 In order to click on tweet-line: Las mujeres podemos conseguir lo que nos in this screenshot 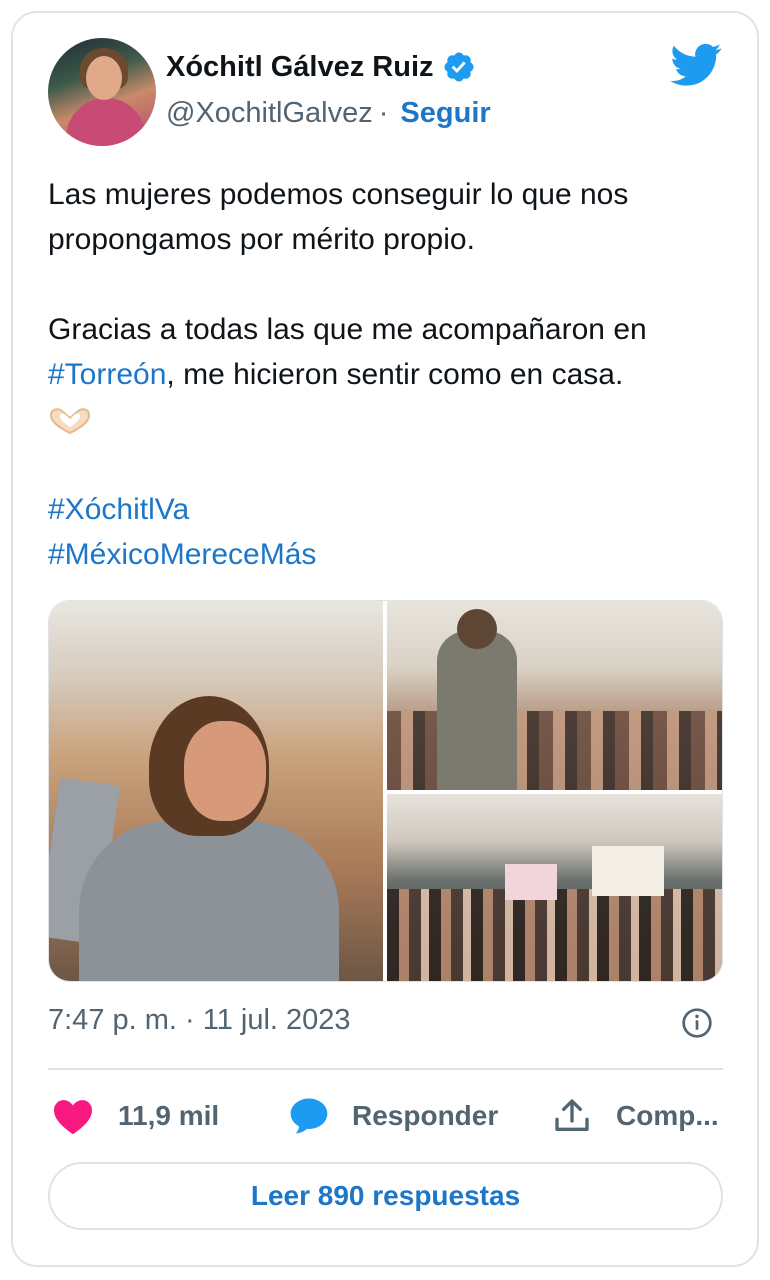, I will do `click(338, 194)`.